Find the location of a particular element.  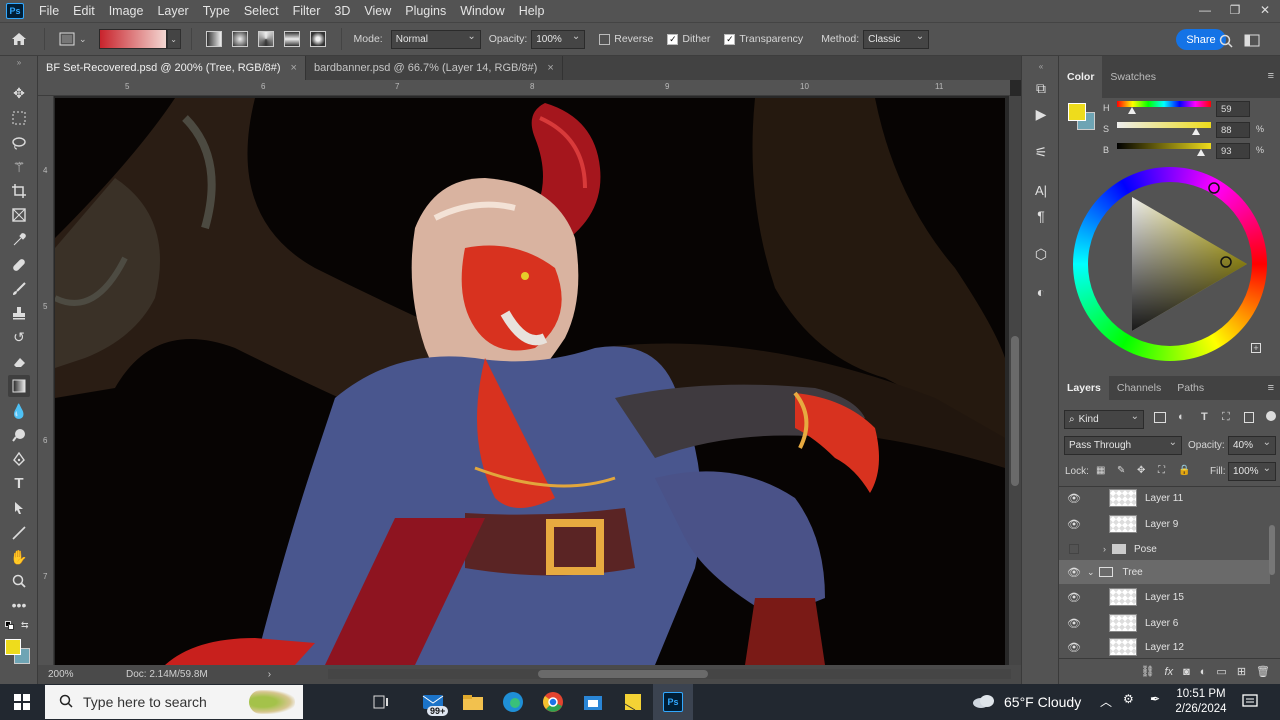

task-view-icon is located at coordinates (381, 702).